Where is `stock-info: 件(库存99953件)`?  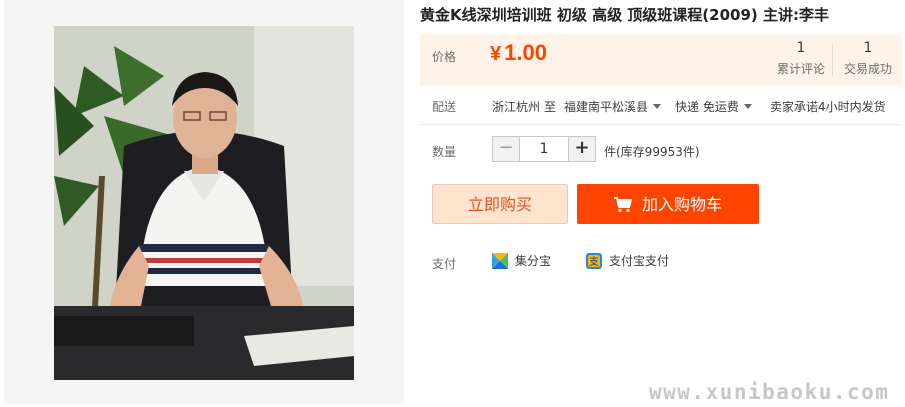 stock-info: 件(库存99953件) is located at coordinates (652, 152).